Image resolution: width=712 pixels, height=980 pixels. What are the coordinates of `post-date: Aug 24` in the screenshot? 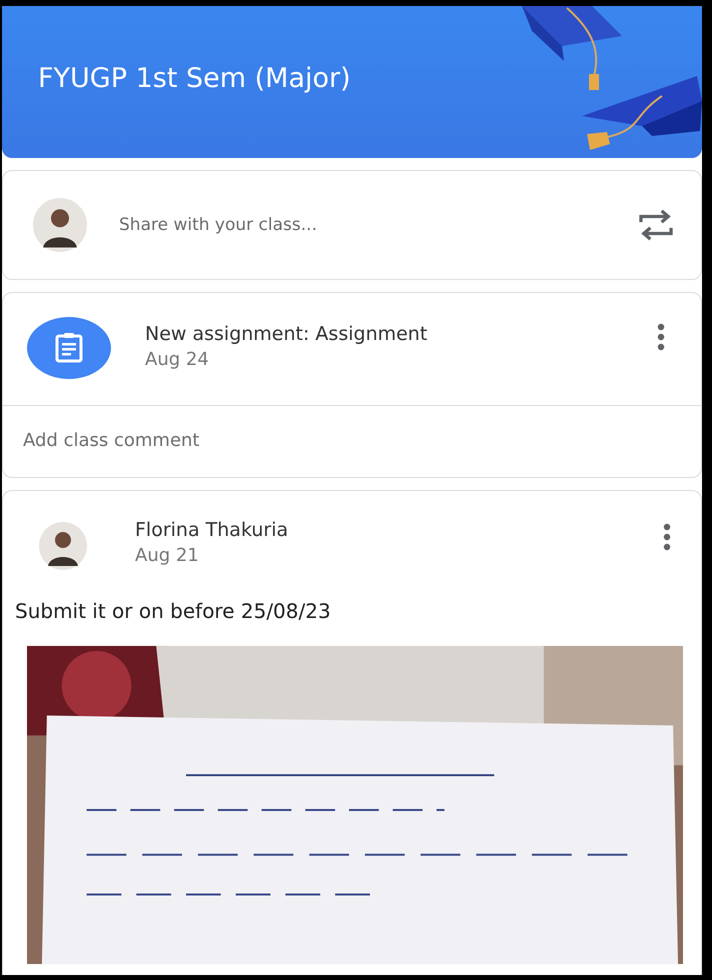 It's located at (177, 359).